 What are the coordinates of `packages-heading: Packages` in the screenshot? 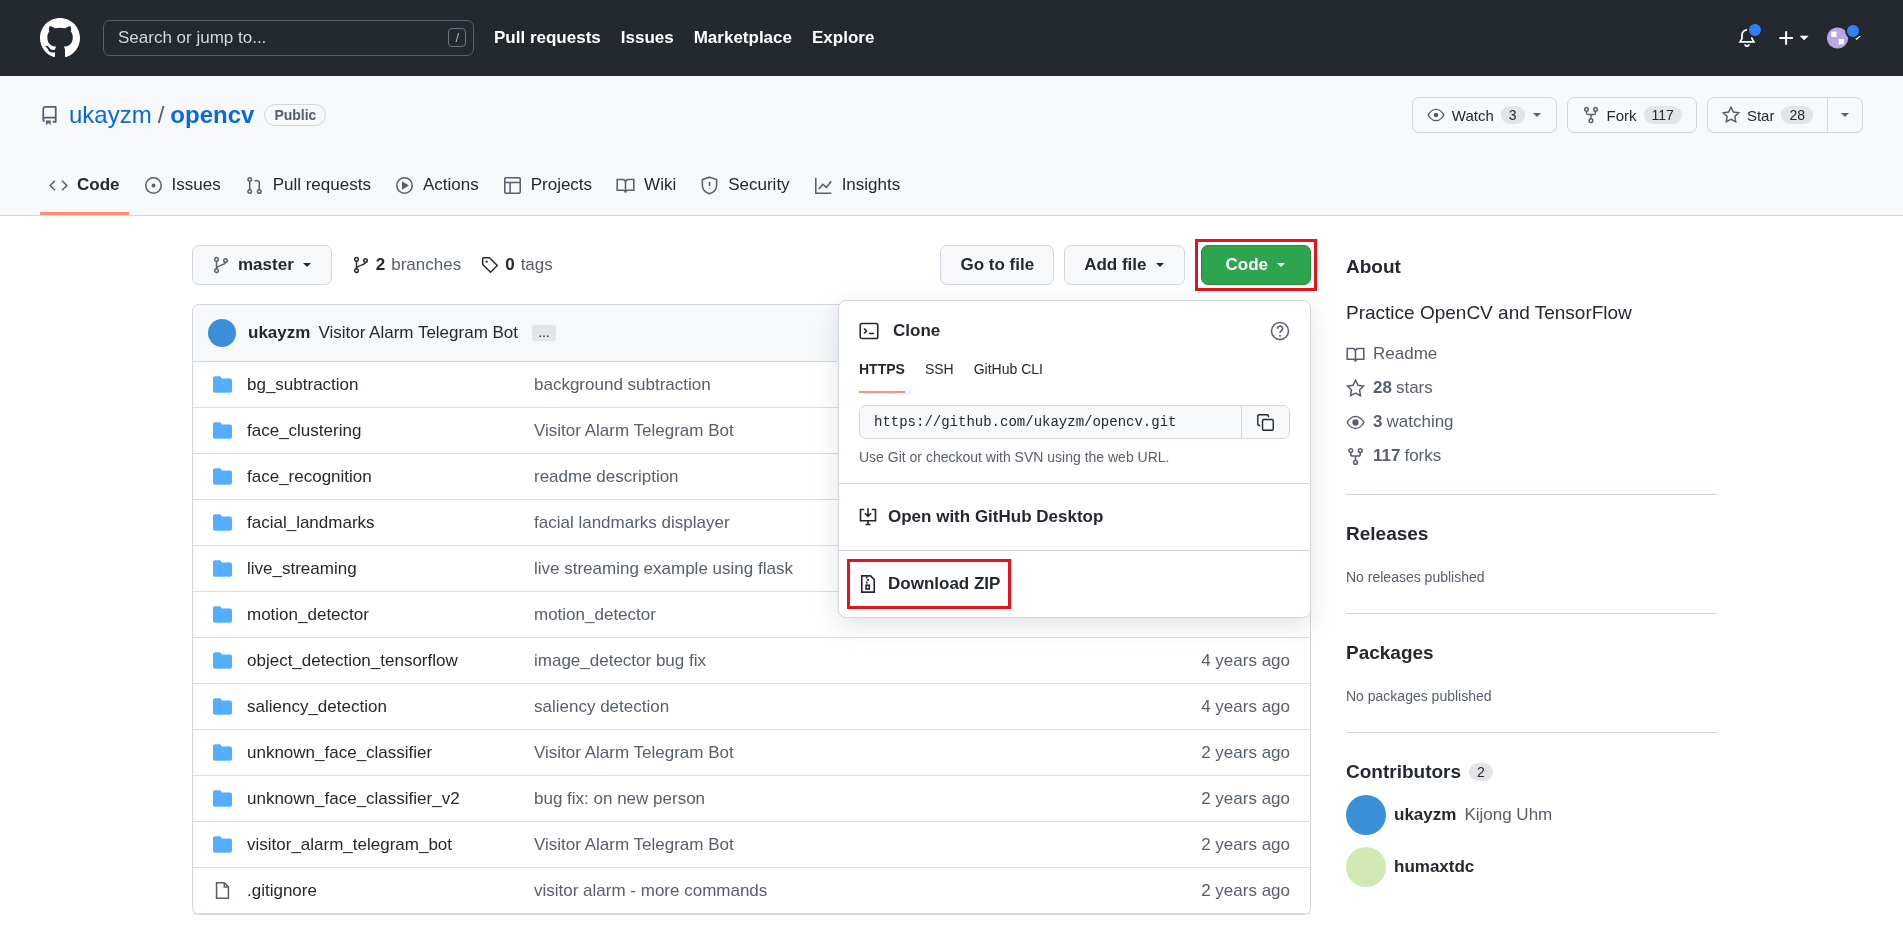 It's located at (1390, 653).